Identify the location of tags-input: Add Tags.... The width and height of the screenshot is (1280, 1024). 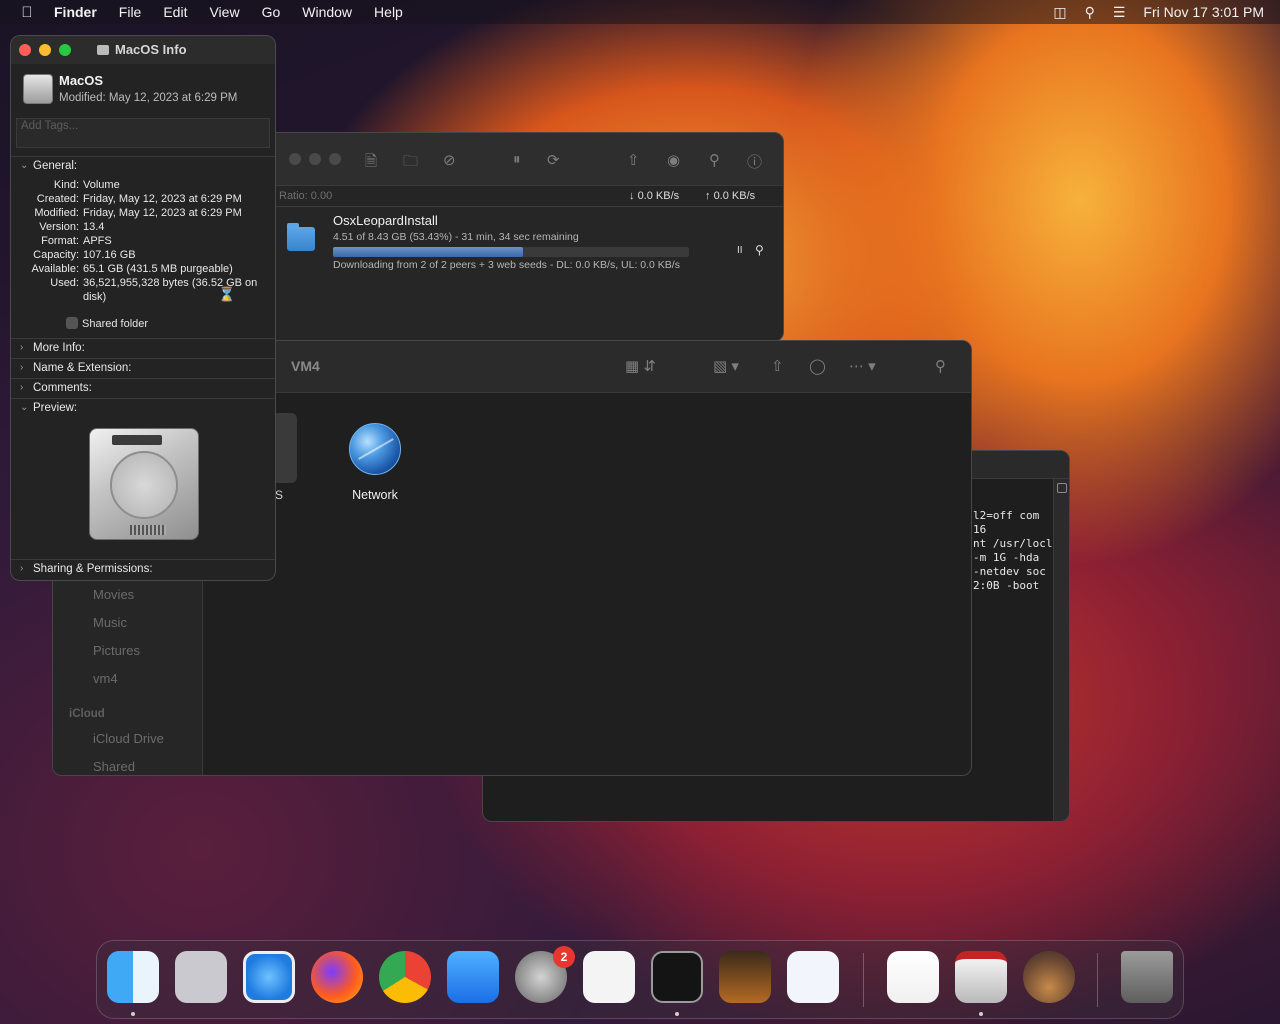
(143, 133).